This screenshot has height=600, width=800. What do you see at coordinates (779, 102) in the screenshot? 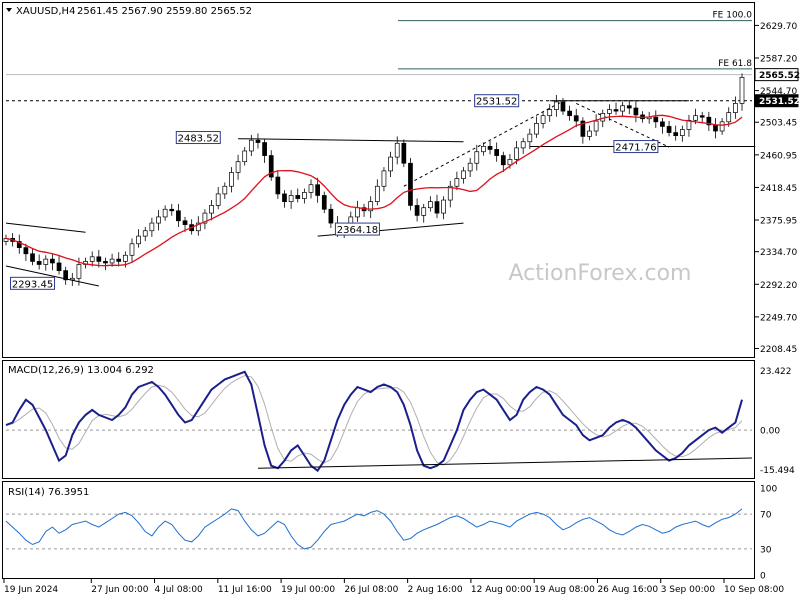
I see `axis-price-label: 2531.52` at bounding box center [779, 102].